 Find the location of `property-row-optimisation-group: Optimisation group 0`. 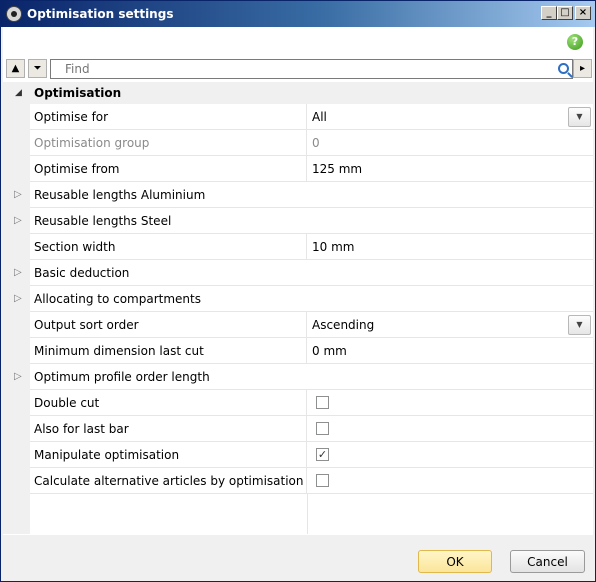

property-row-optimisation-group: Optimisation group 0 is located at coordinates (298, 143).